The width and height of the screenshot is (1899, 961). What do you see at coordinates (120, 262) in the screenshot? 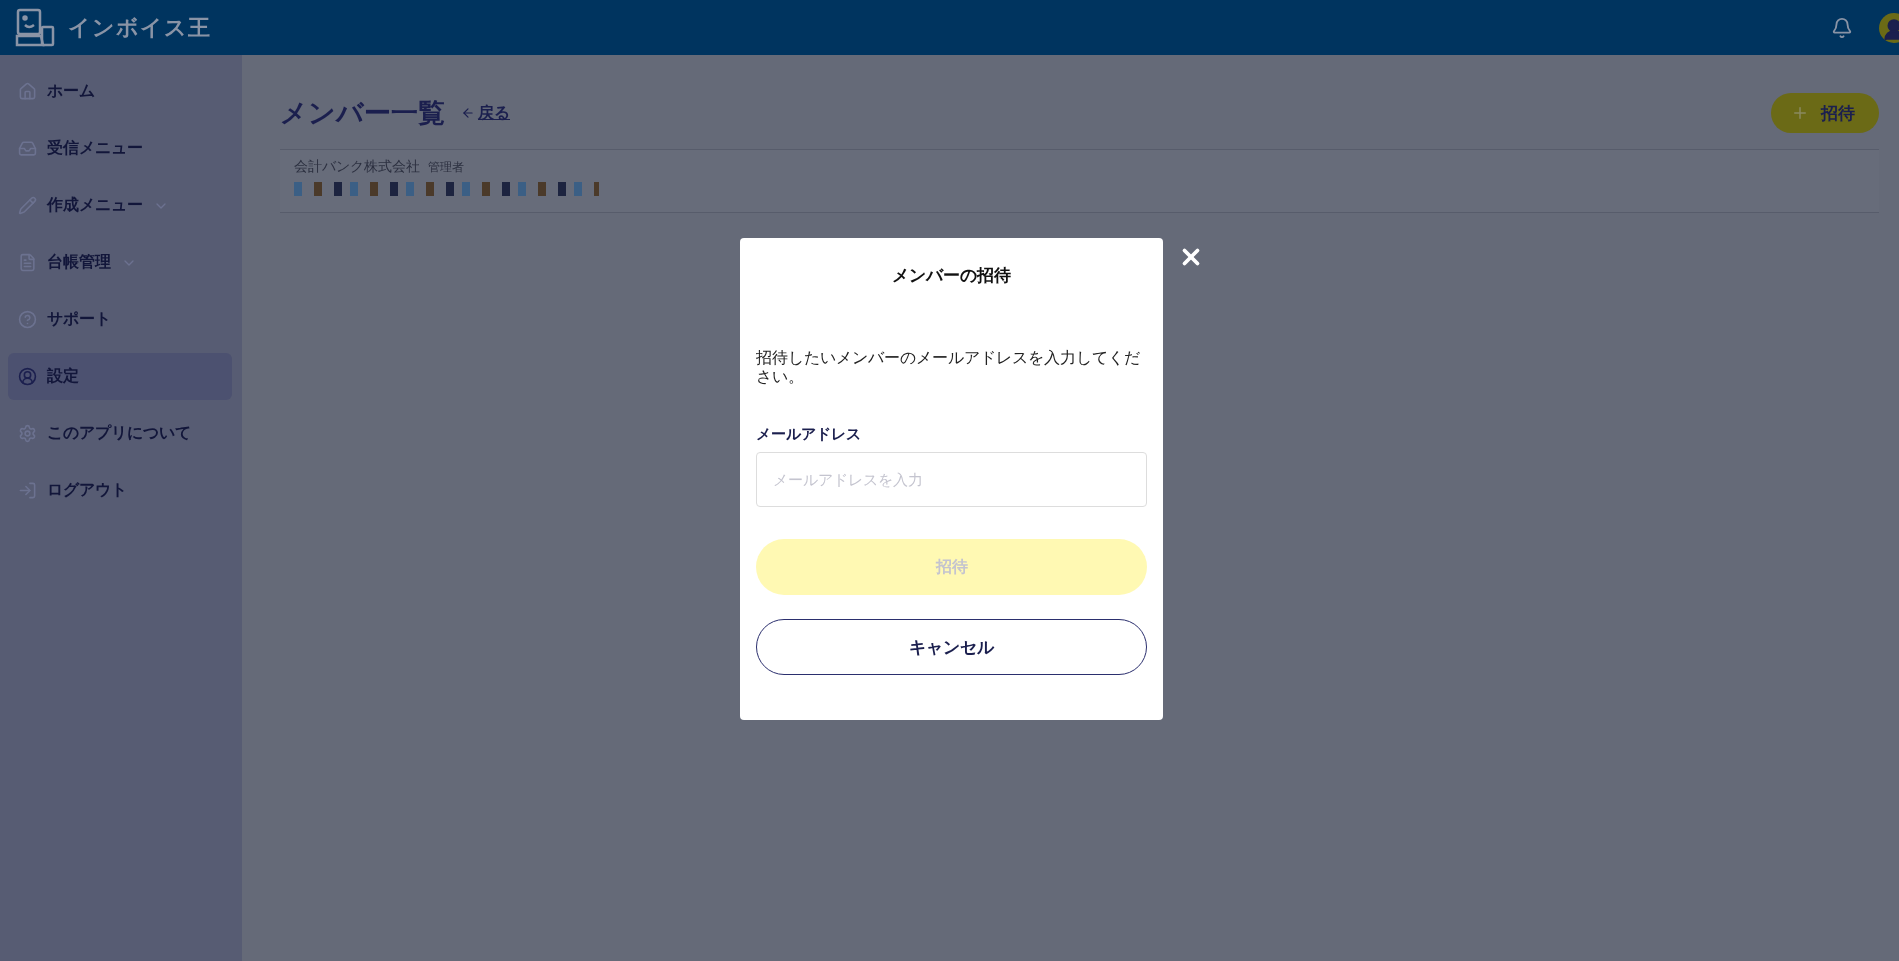
I see `sidebar-item: 台帳管理` at bounding box center [120, 262].